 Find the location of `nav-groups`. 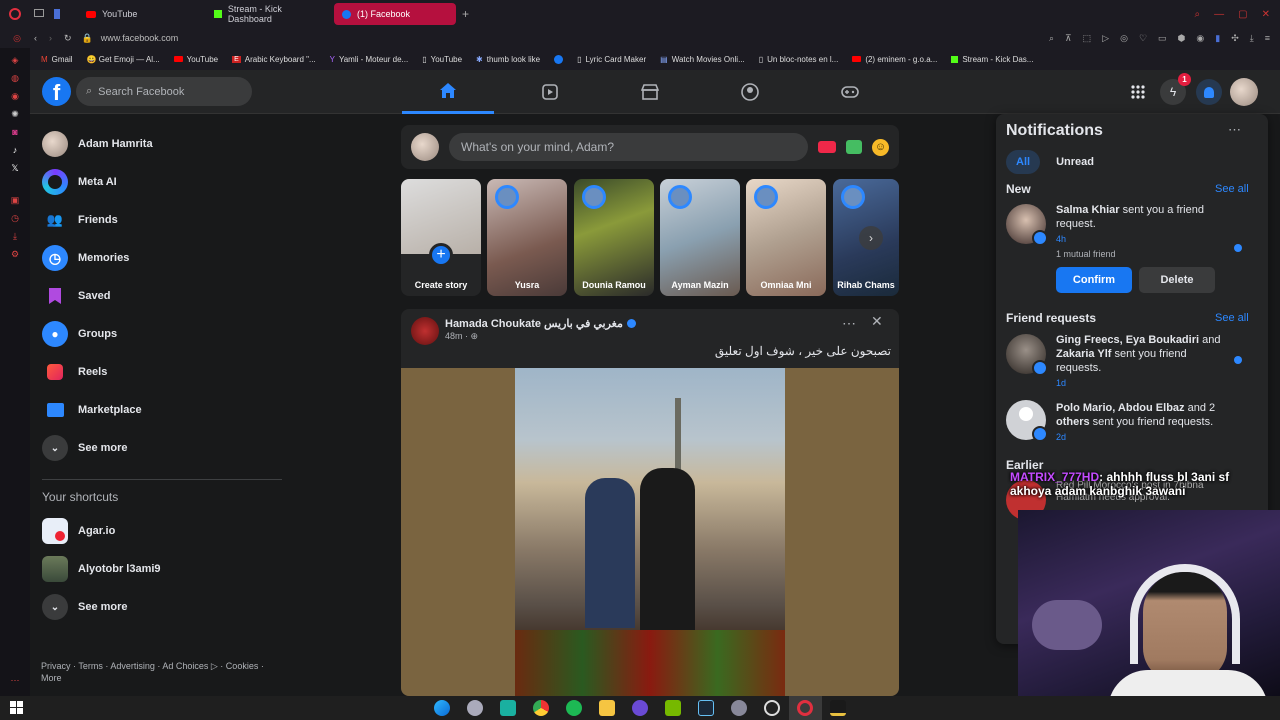

nav-groups is located at coordinates (750, 92).